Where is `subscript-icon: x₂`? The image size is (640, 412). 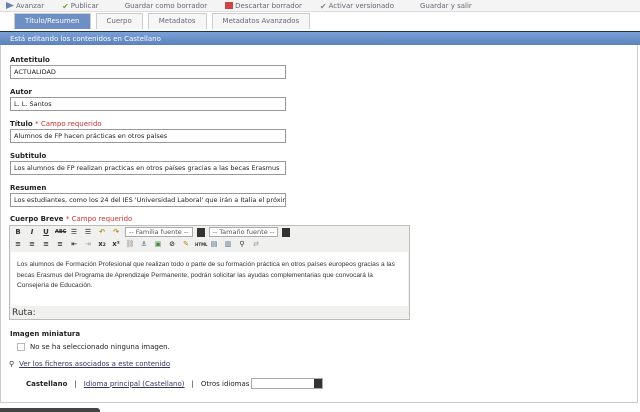 subscript-icon: x₂ is located at coordinates (102, 244).